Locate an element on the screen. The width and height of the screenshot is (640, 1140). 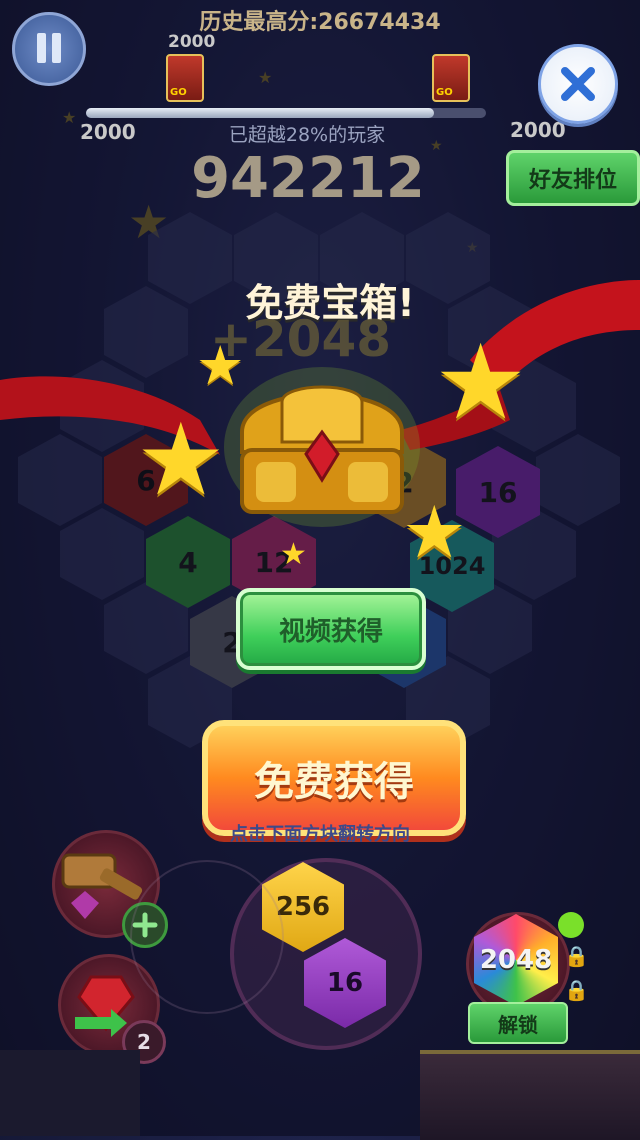
watch-video-button: 视频获得 is located at coordinates (331, 629).